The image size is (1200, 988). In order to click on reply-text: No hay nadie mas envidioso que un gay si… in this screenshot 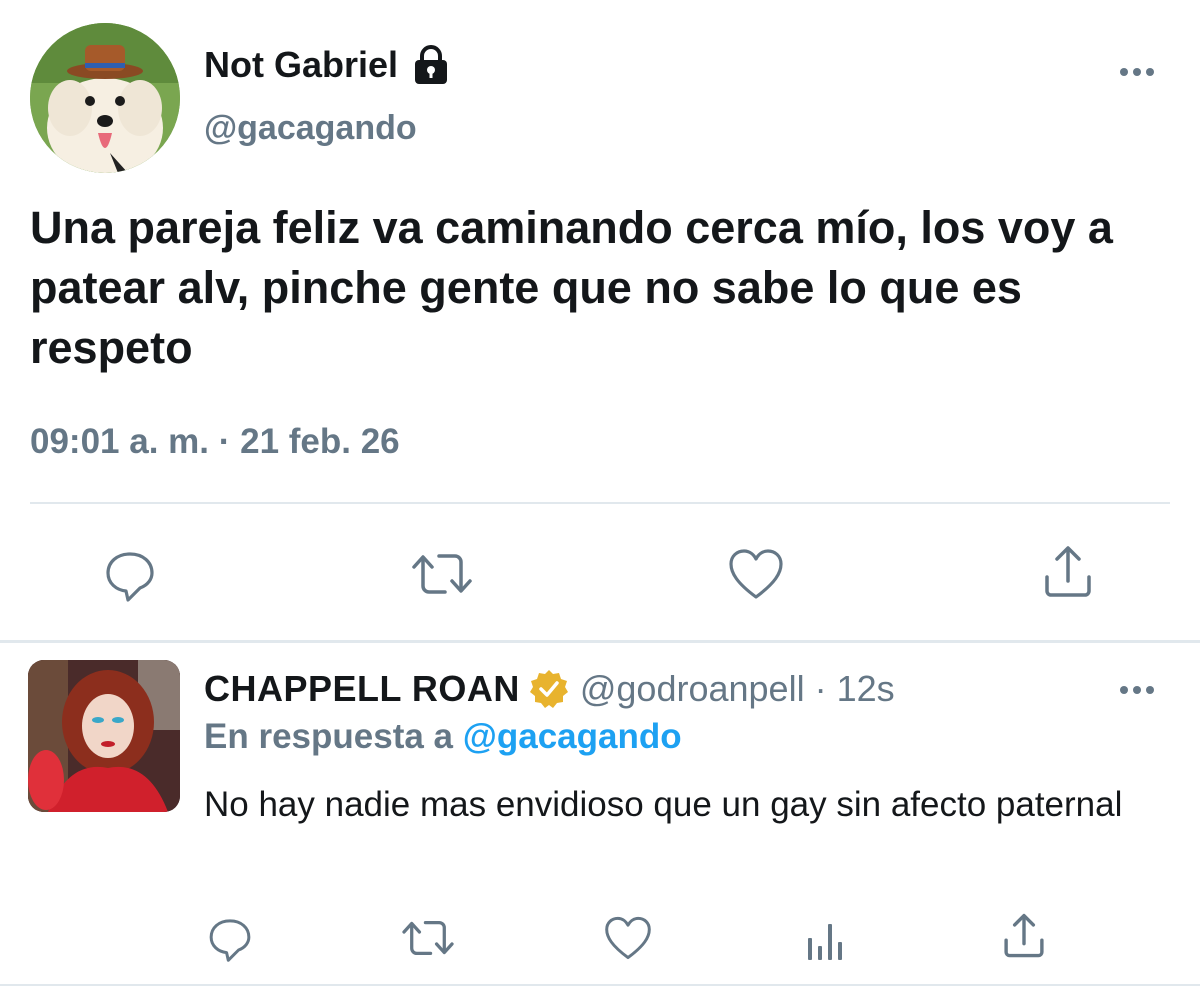, I will do `click(663, 804)`.